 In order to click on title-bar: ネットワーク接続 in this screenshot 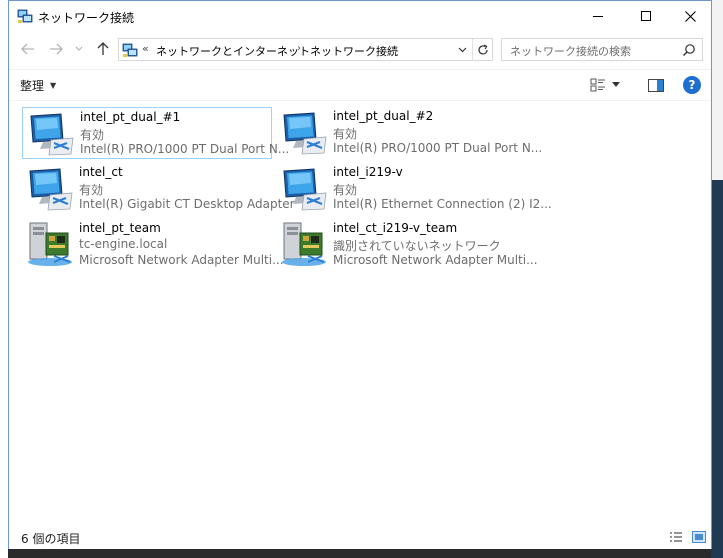, I will do `click(360, 16)`.